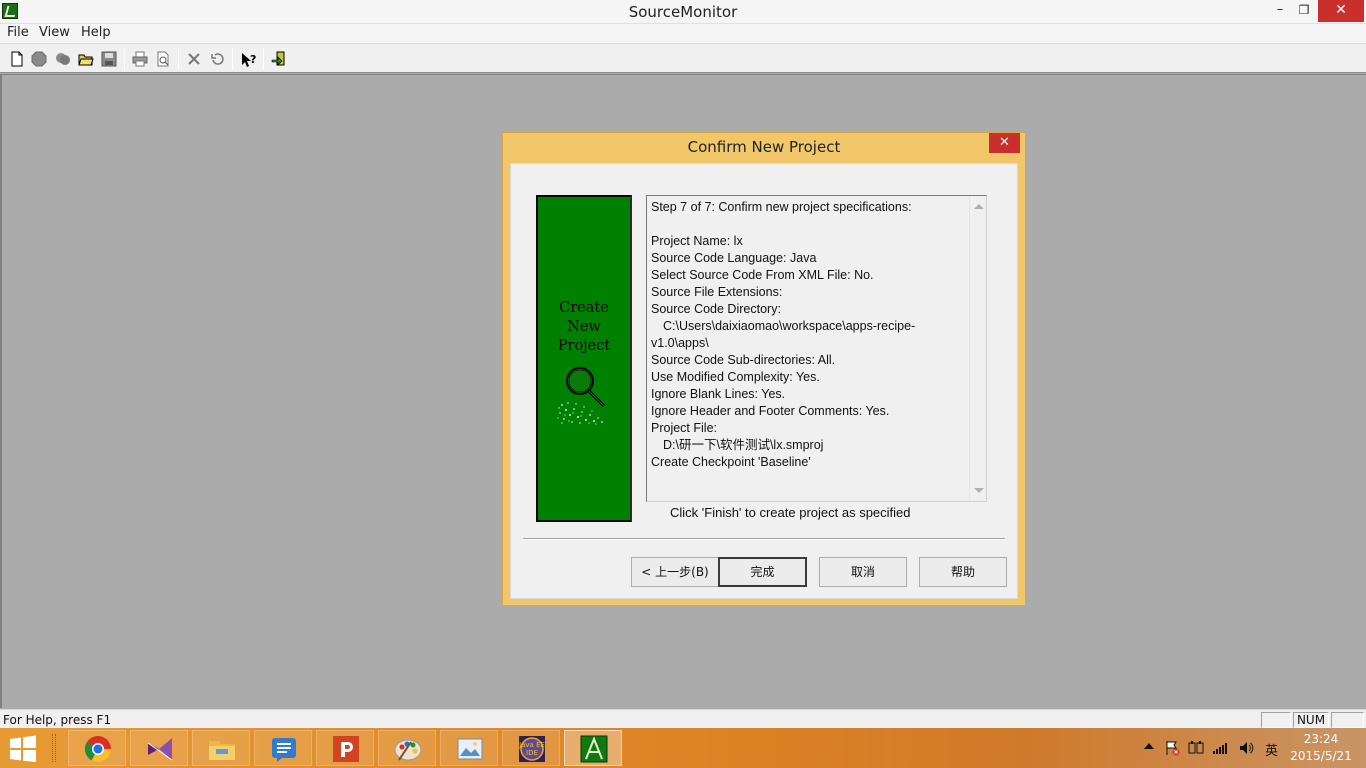 The image size is (1366, 768). I want to click on spec-line: Source Code Directory:, so click(716, 309).